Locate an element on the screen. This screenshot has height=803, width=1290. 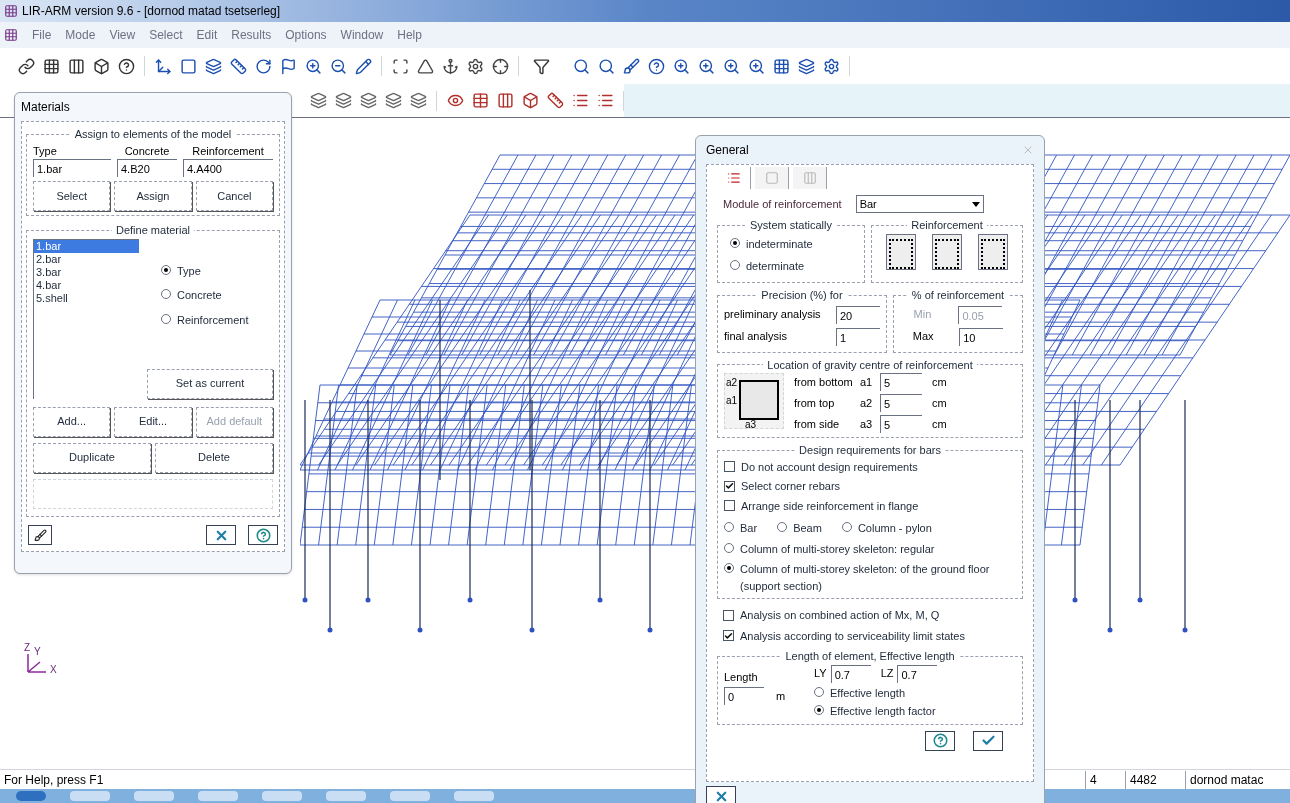
pencil-icon is located at coordinates (363, 66).